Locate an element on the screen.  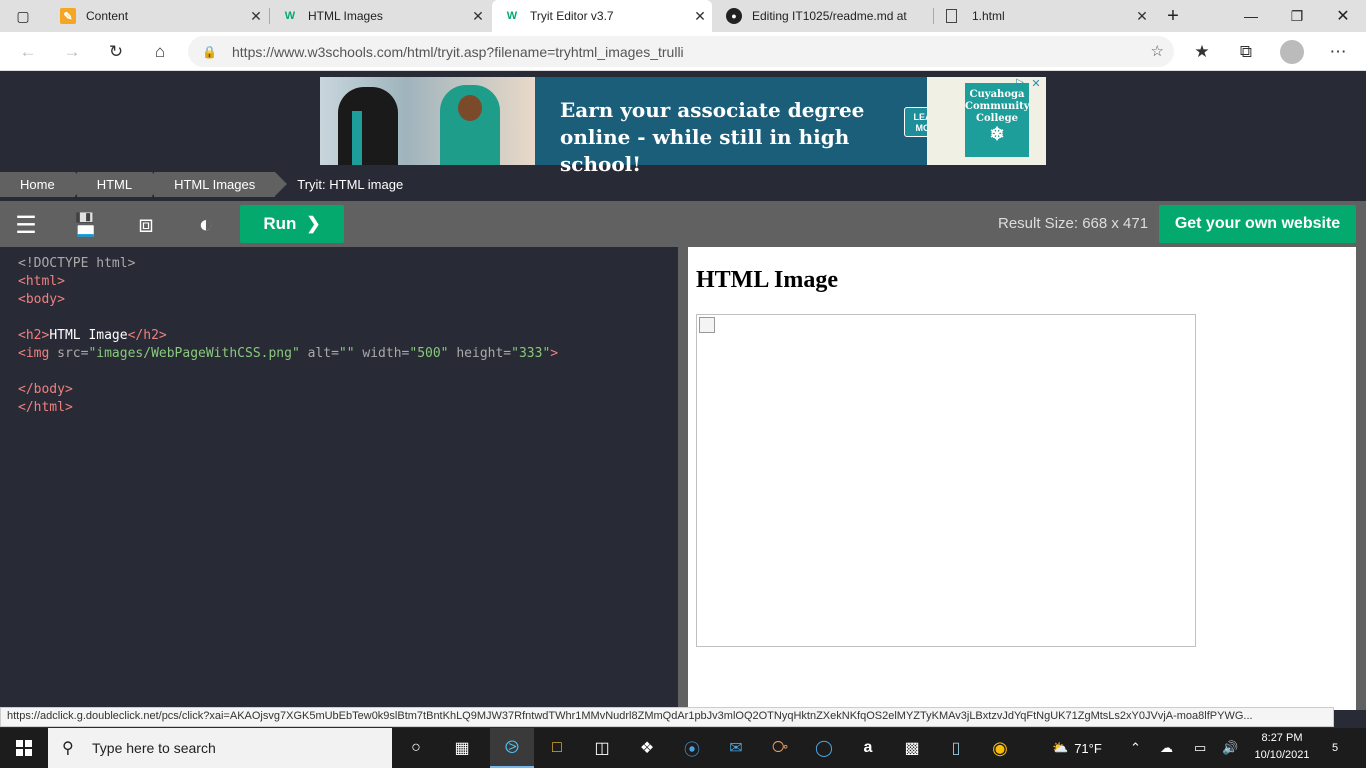
mail-icon: ✉ is located at coordinates (736, 748).